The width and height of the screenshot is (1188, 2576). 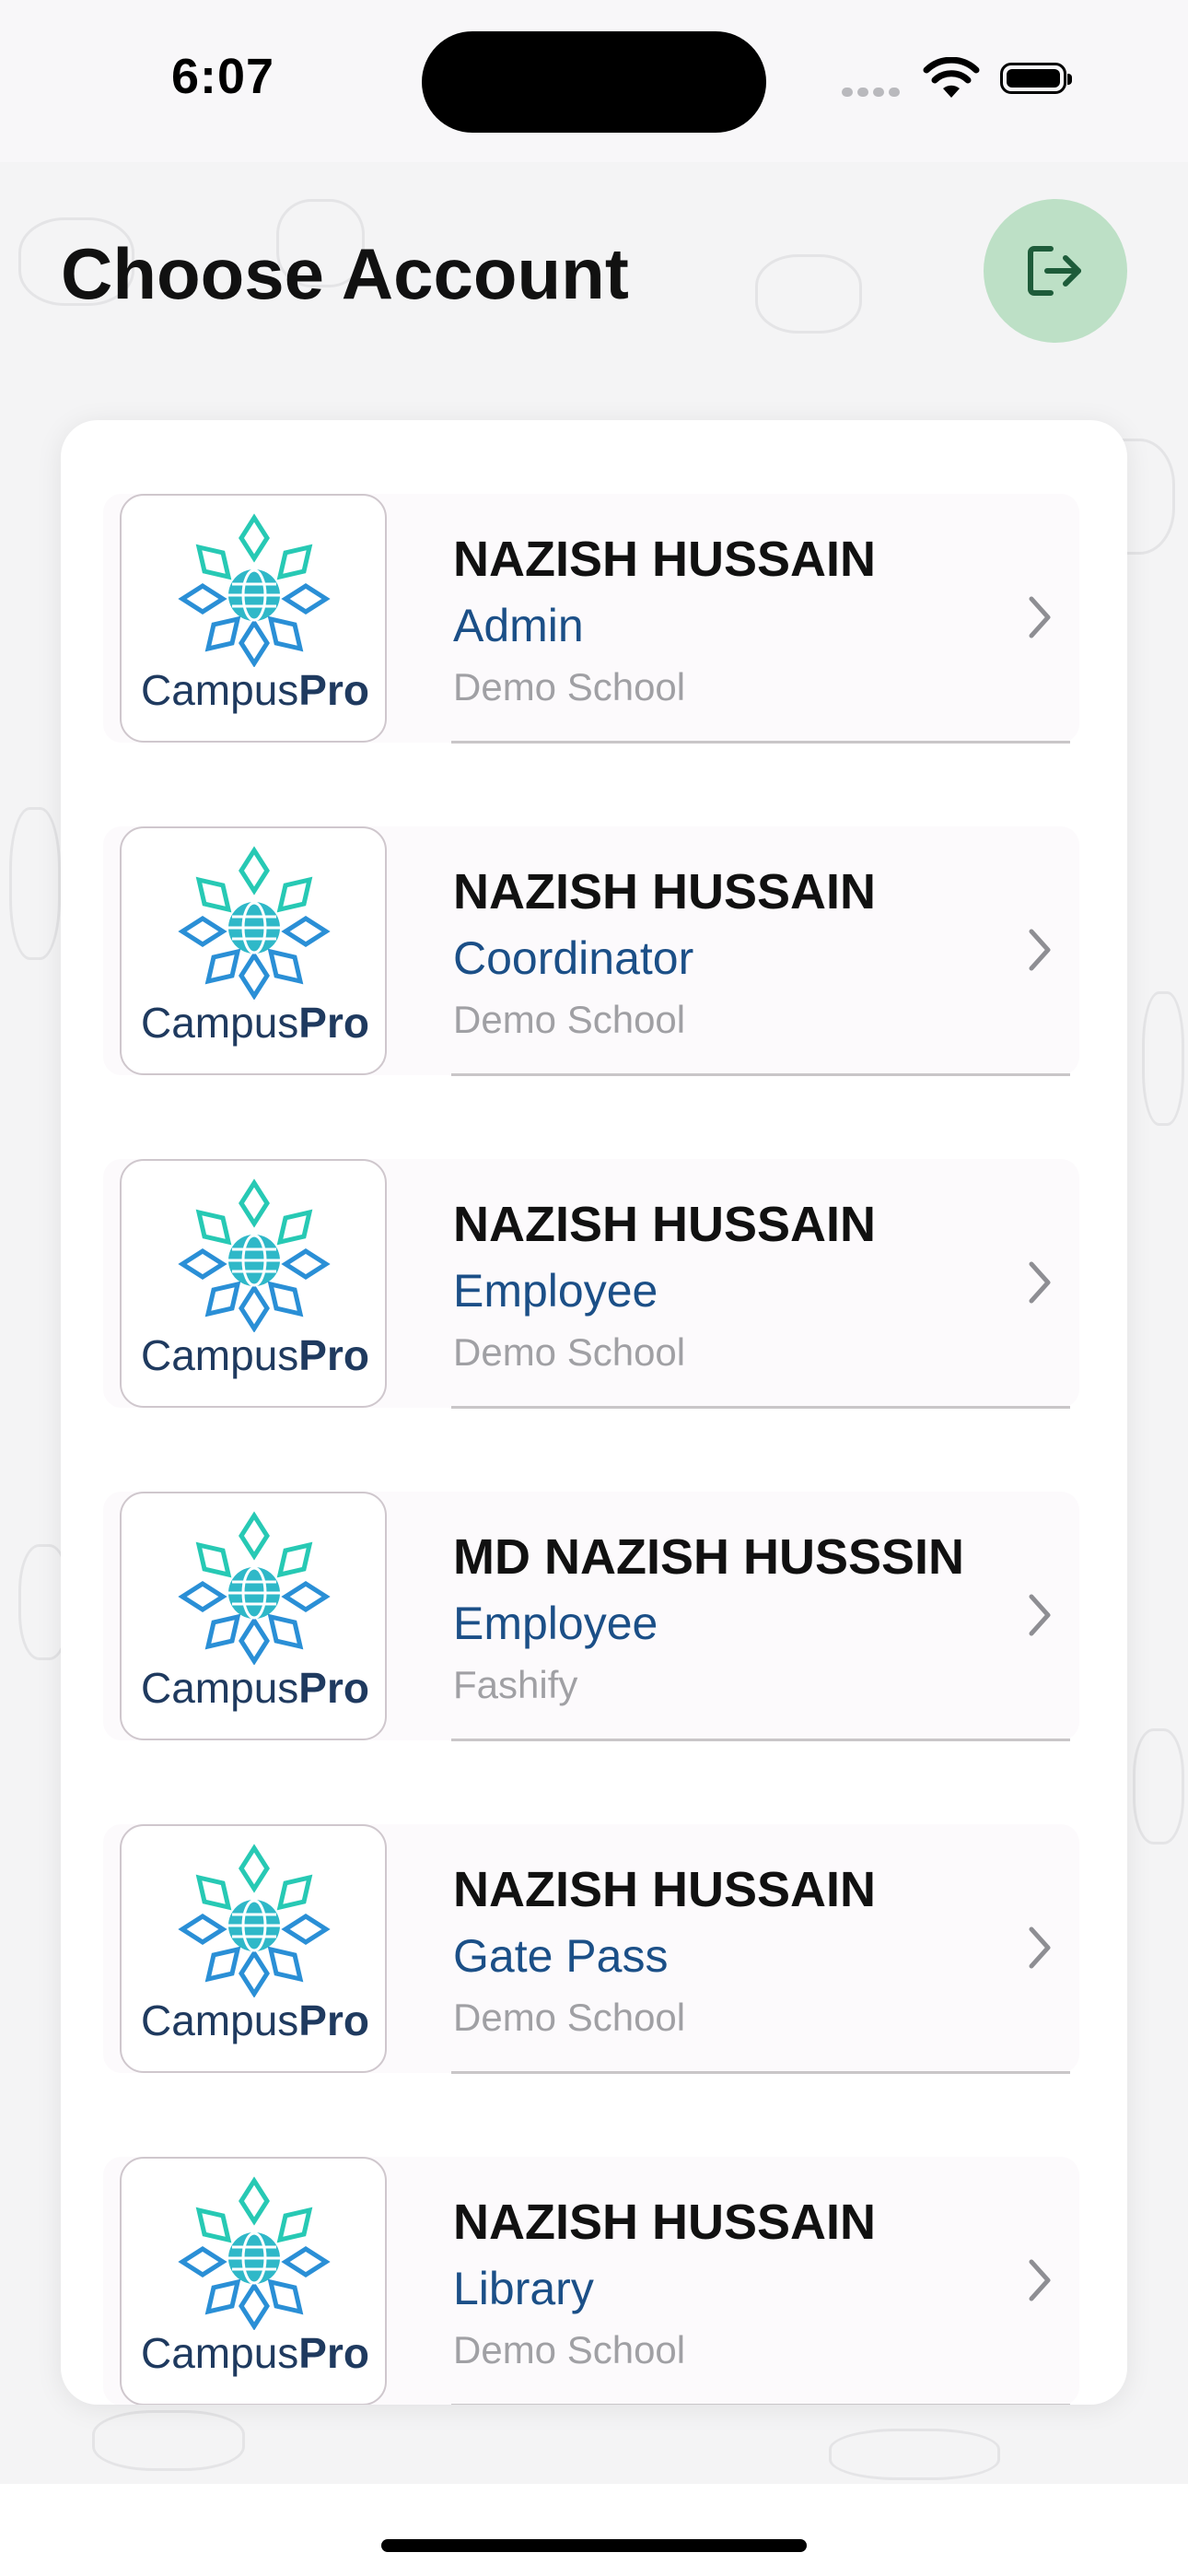 I want to click on account-school: Fashify, so click(x=515, y=1684).